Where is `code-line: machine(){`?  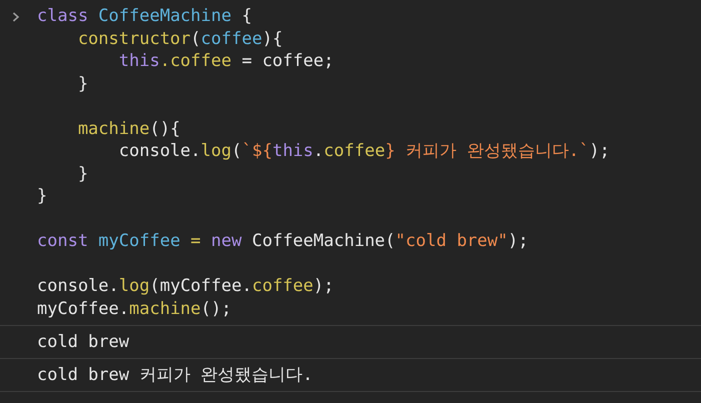 code-line: machine(){ is located at coordinates (129, 129).